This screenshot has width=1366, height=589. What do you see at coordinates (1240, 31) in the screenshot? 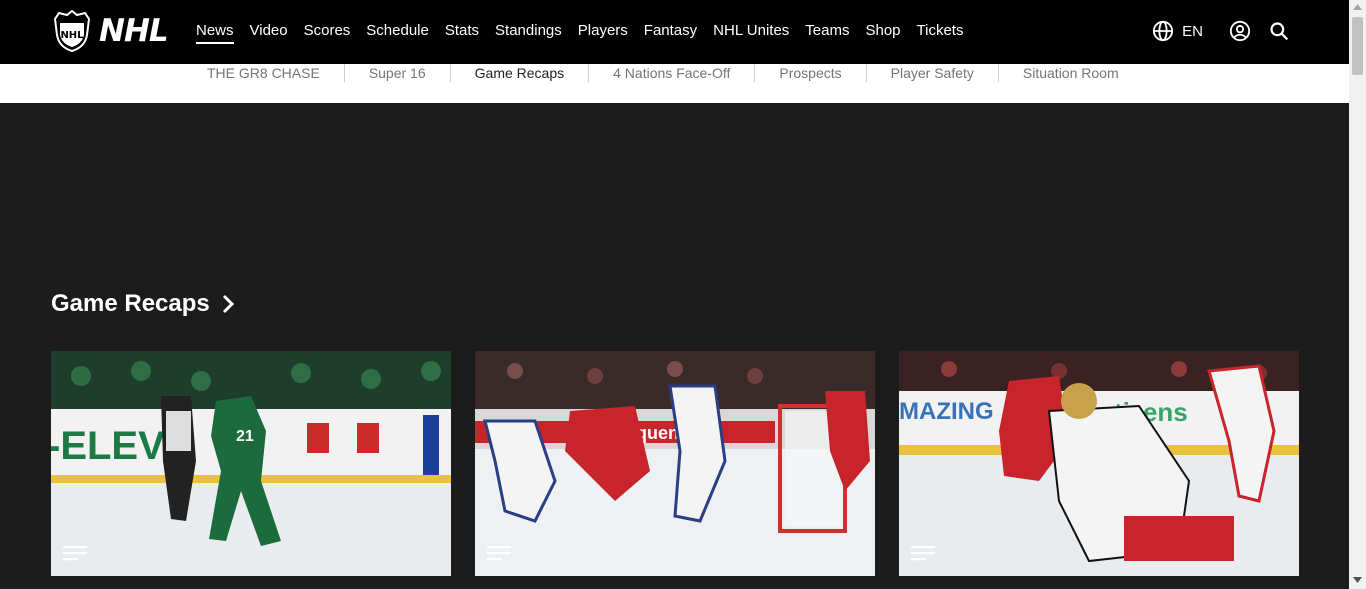
I see `user-circle-icon` at bounding box center [1240, 31].